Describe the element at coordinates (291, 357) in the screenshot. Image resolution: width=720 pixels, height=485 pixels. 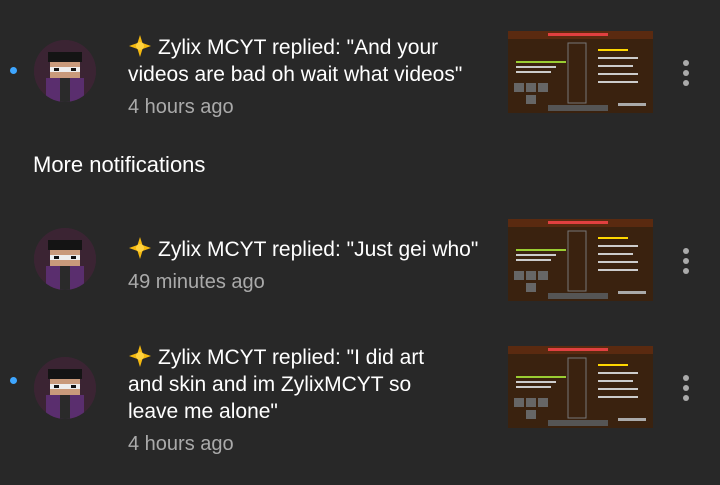
I see `notification-message-line1: Zylix MCYT replied: "I did art` at that location.